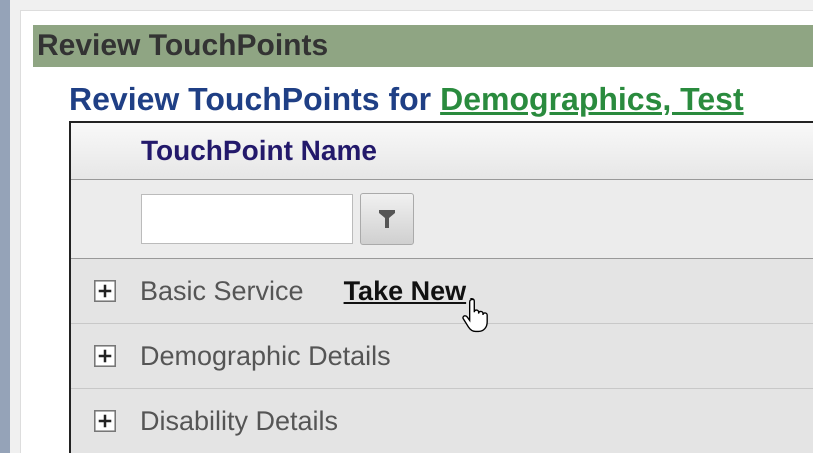 The height and width of the screenshot is (453, 813). What do you see at coordinates (250, 99) in the screenshot?
I see `subtitle-text: Review TouchPoints for` at bounding box center [250, 99].